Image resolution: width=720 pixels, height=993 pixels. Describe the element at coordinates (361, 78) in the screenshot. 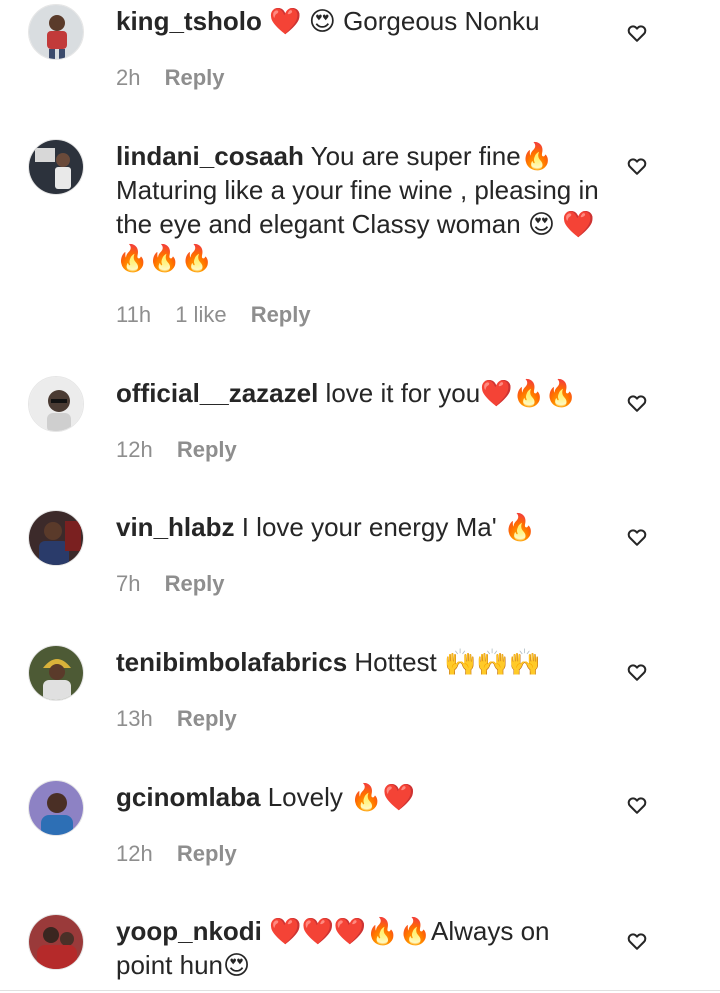

I see `comment-meta: 2h Reply` at that location.